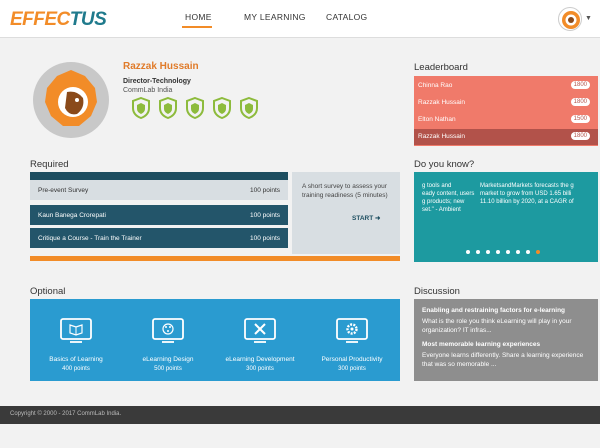  What do you see at coordinates (275, 17) in the screenshot?
I see `nav-my-learning: MY LEARNING` at bounding box center [275, 17].